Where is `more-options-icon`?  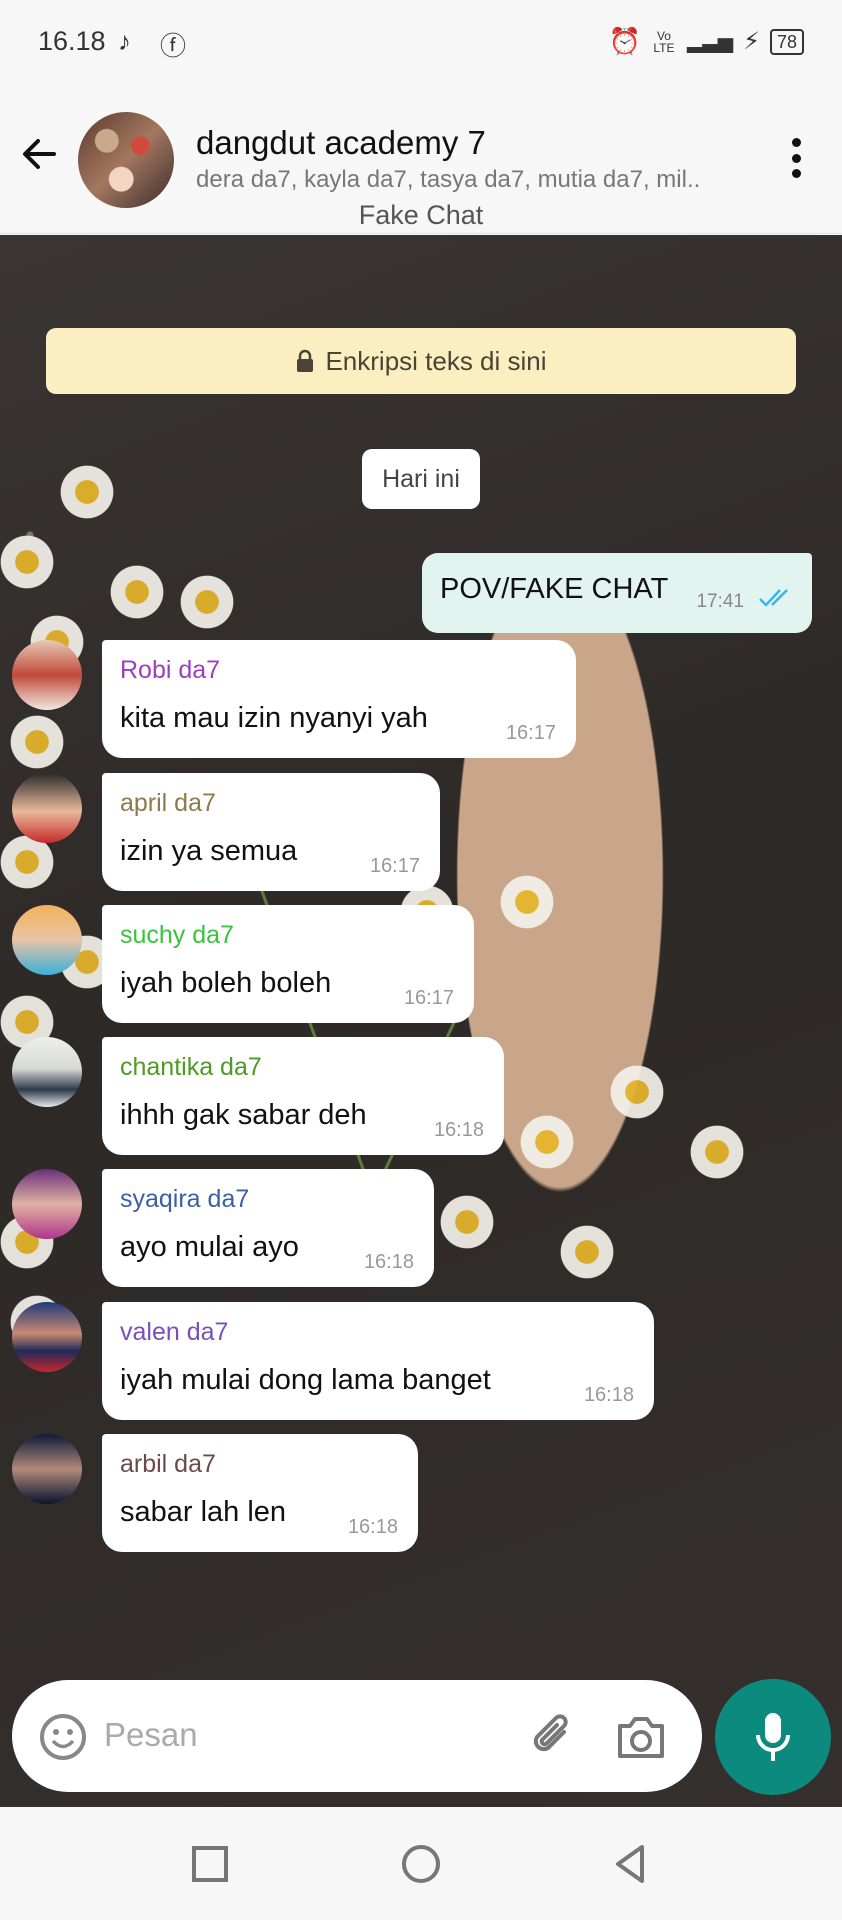
more-options-icon is located at coordinates (796, 158).